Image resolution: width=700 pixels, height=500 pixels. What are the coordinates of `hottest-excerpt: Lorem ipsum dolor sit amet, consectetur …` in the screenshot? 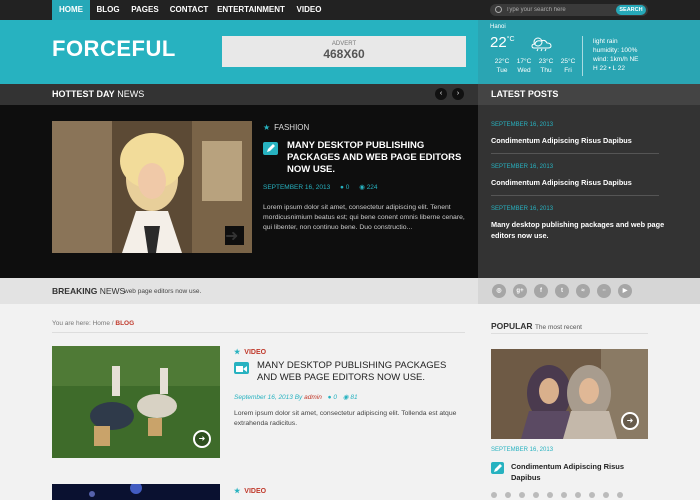 It's located at (364, 217).